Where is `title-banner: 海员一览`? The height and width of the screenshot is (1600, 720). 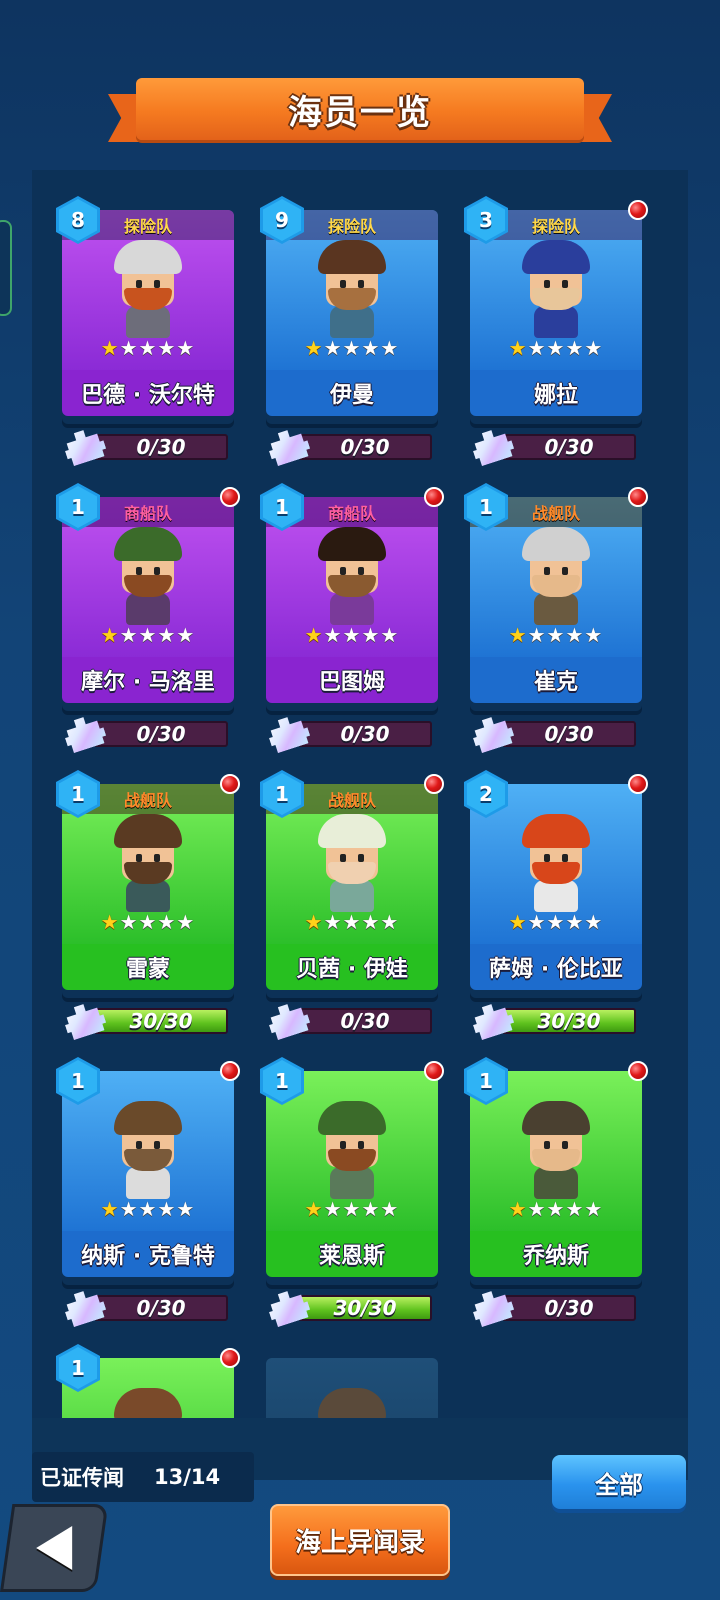 title-banner: 海员一览 is located at coordinates (360, 113).